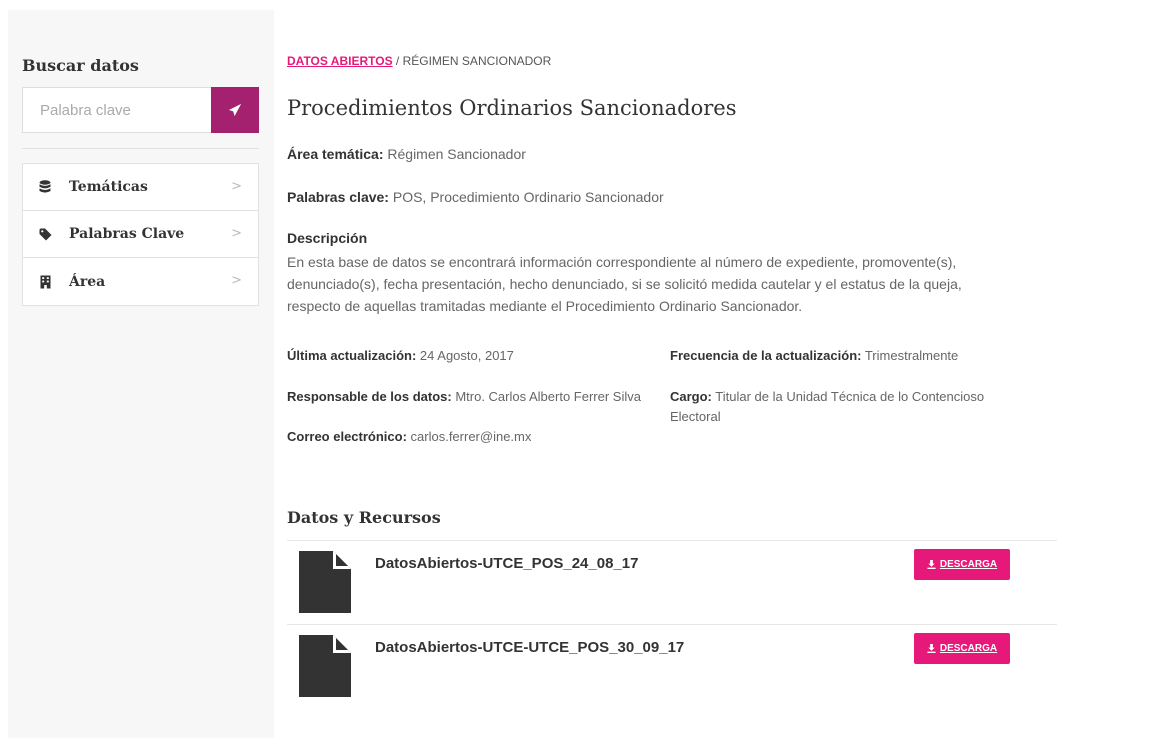 The width and height of the screenshot is (1159, 748). What do you see at coordinates (140, 281) in the screenshot?
I see `filter-item-area: Área >` at bounding box center [140, 281].